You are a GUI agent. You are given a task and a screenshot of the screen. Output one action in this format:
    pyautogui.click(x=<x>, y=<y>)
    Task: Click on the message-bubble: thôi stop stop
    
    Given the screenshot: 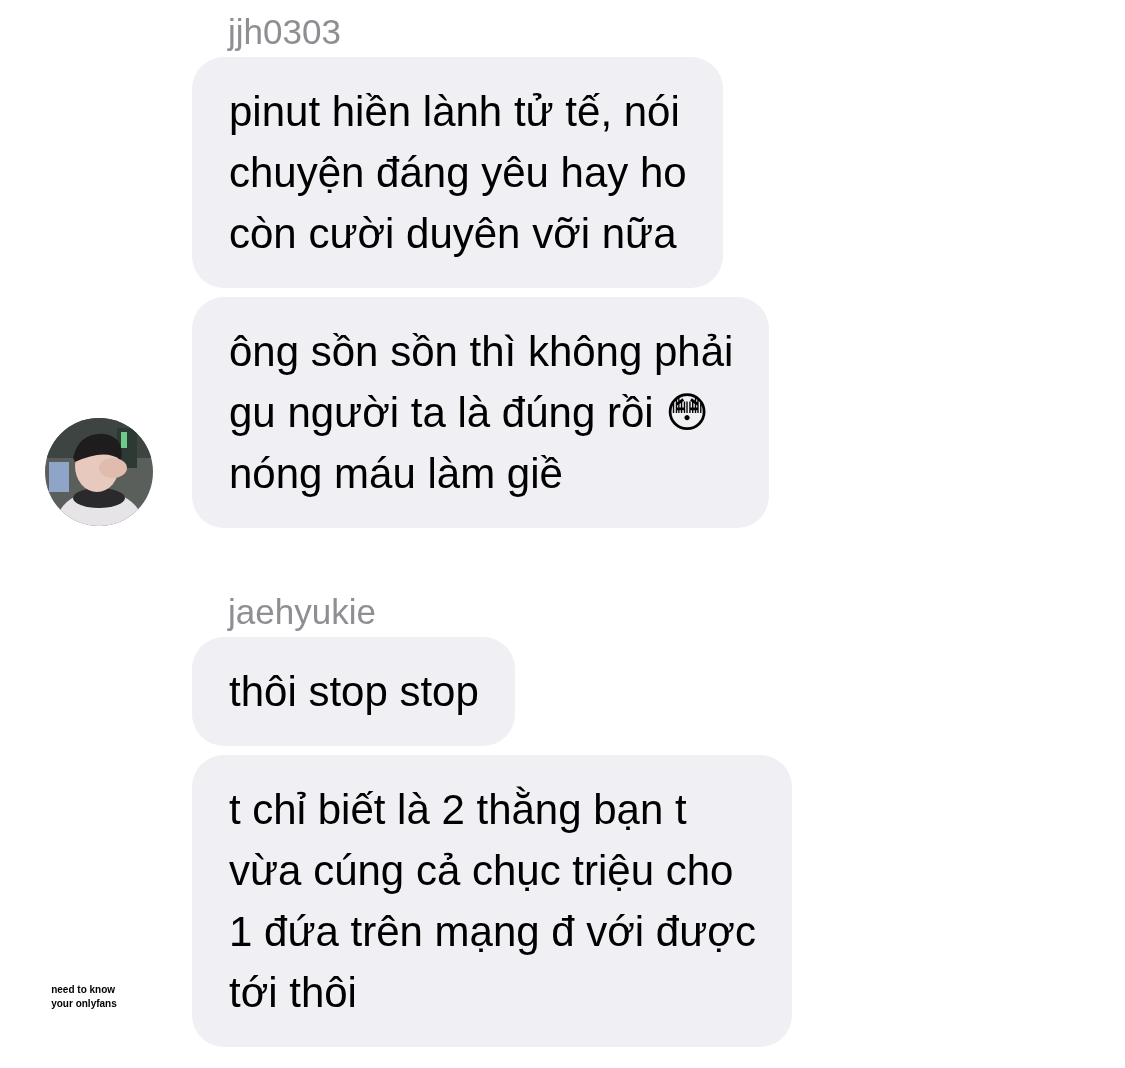 What is the action you would take?
    pyautogui.click(x=353, y=691)
    